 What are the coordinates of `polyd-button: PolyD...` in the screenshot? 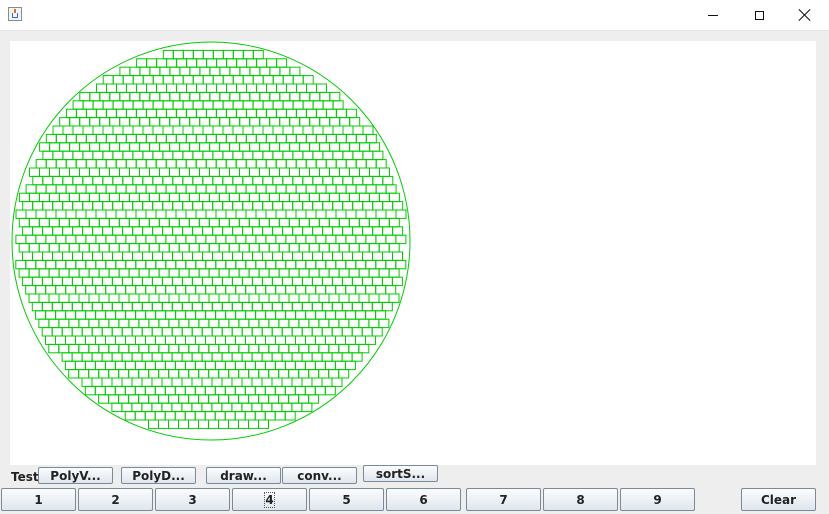 It's located at (158, 475).